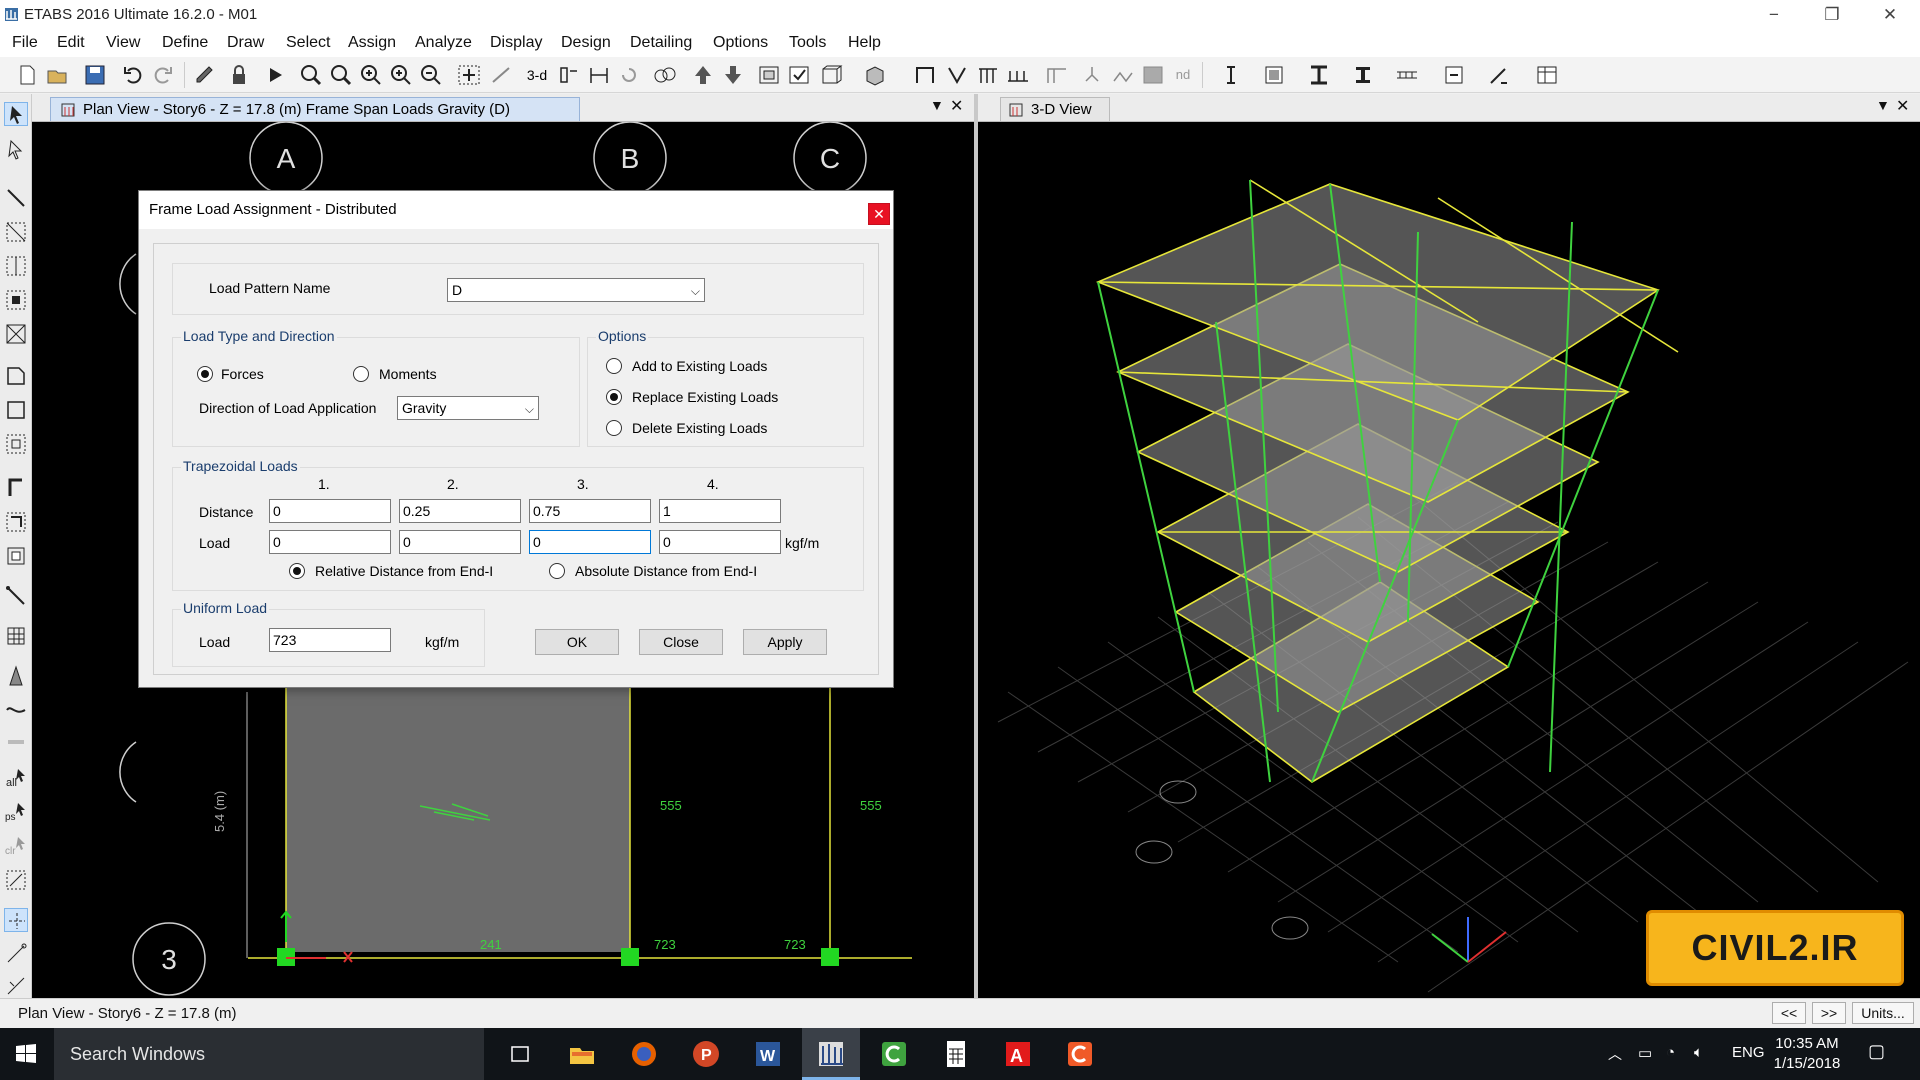 The height and width of the screenshot is (1080, 1920). I want to click on clear-selection-icon: clr, so click(16, 846).